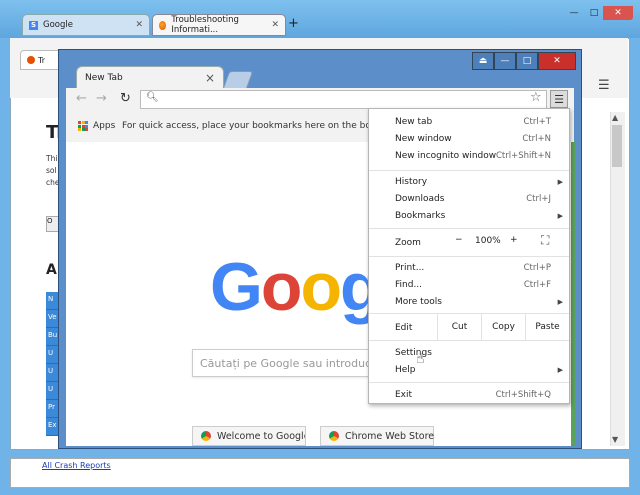 This screenshot has height=495, width=640. Describe the element at coordinates (545, 240) in the screenshot. I see `fullscreen-icon: ⛶` at that location.